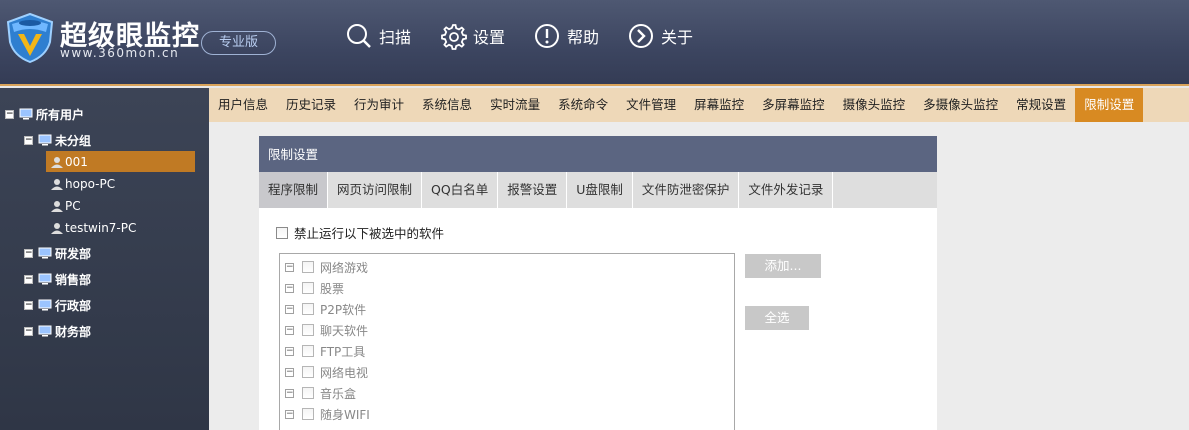 The height and width of the screenshot is (430, 1189). Describe the element at coordinates (294, 190) in the screenshot. I see `subtab-program-restriction: 程序限制` at that location.